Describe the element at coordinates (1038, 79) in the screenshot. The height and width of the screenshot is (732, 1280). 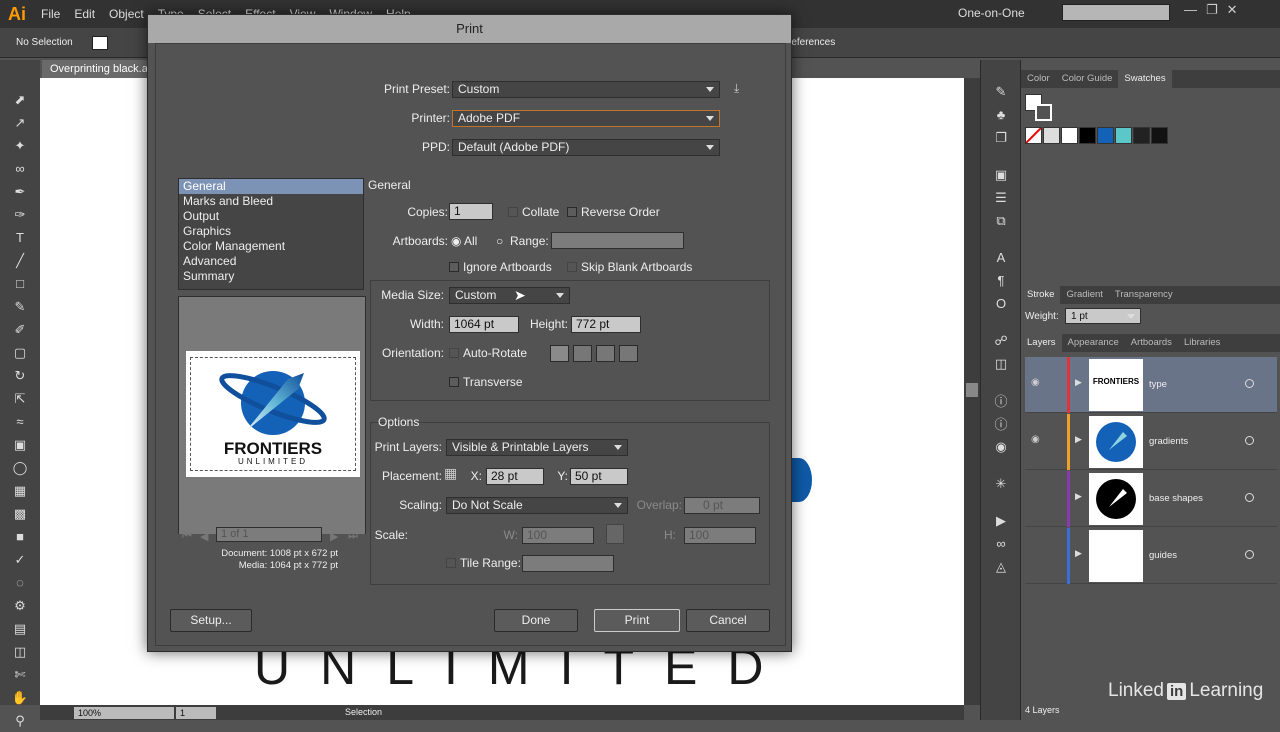
I see `tab-color: Color` at that location.